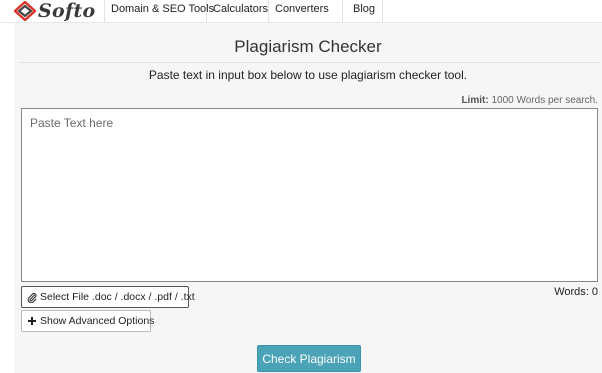  Describe the element at coordinates (97, 321) in the screenshot. I see `advanced-options-label: Show Advanced Options` at that location.